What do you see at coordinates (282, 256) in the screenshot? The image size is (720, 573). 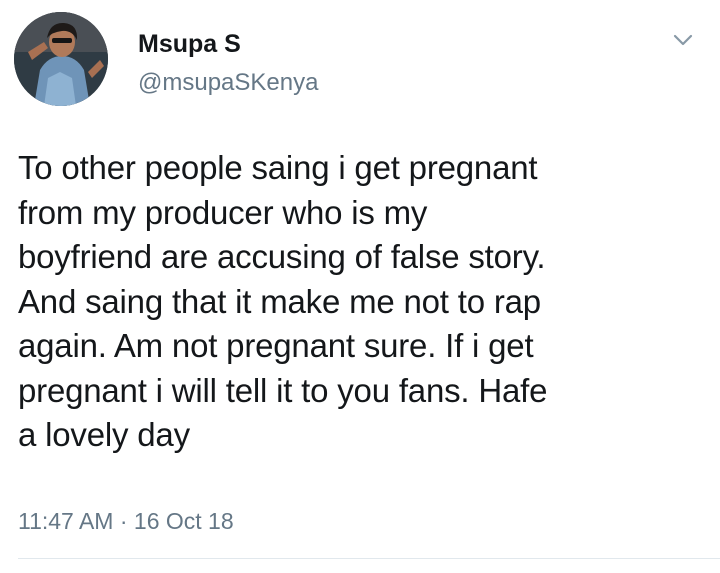 I see `tweet-text-line: boyfriend are accusing of false story.` at bounding box center [282, 256].